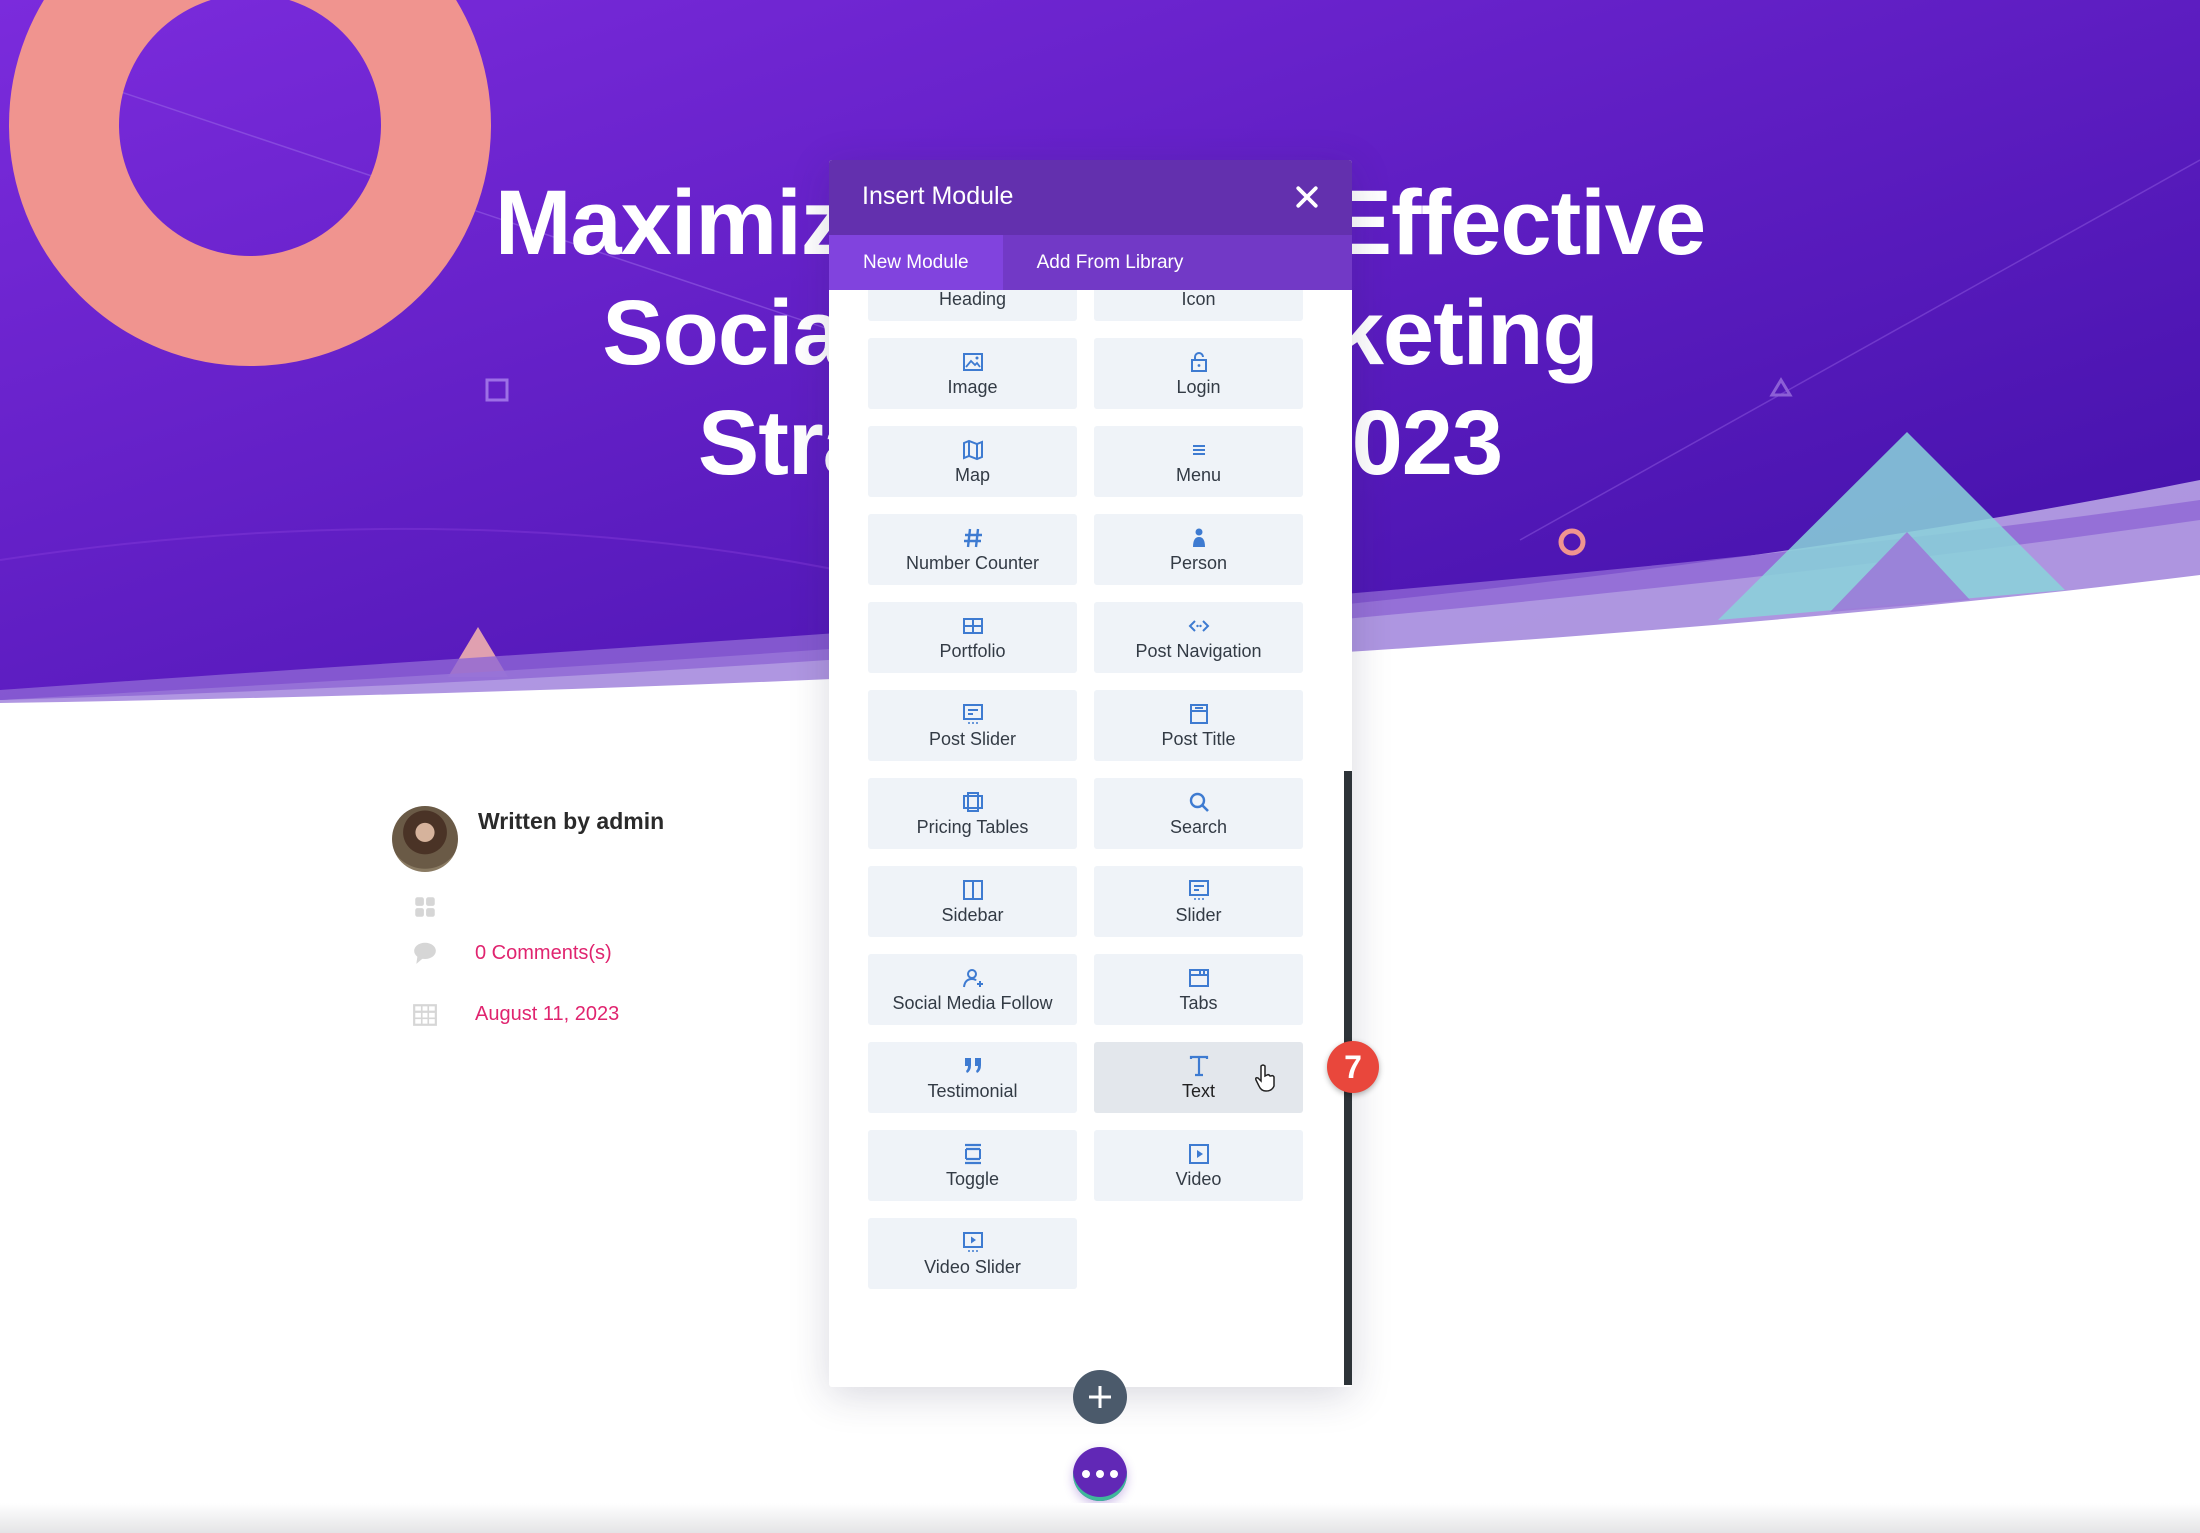 The width and height of the screenshot is (2200, 1533). I want to click on pricing-tables-icon, so click(972, 801).